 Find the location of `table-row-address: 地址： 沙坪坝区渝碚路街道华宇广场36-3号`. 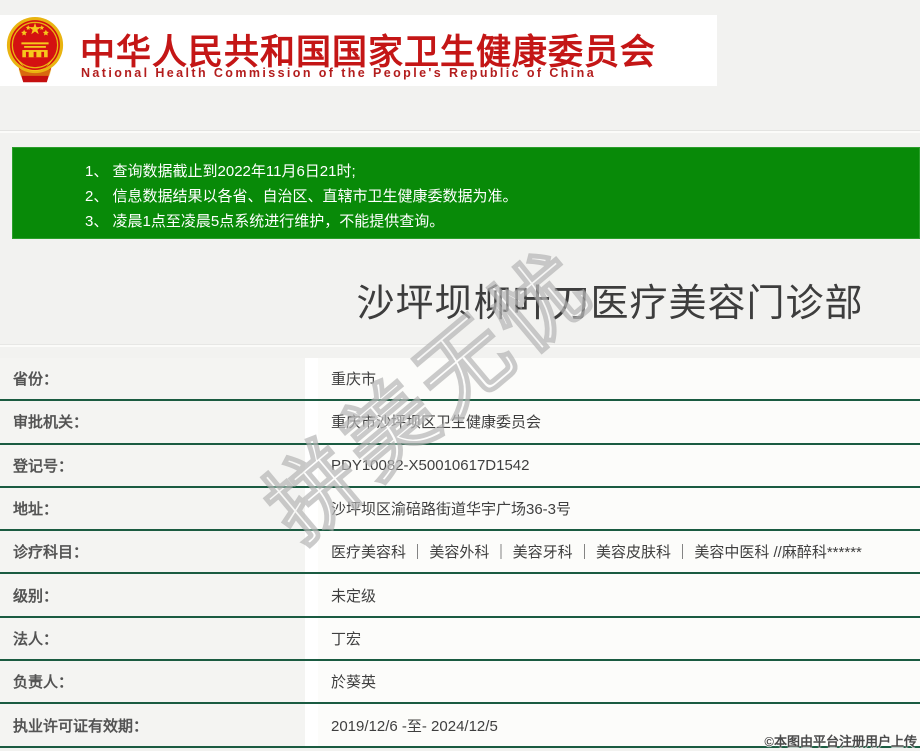

table-row-address: 地址： 沙坪坝区渝碚路街道华宇广场36-3号 is located at coordinates (460, 509).